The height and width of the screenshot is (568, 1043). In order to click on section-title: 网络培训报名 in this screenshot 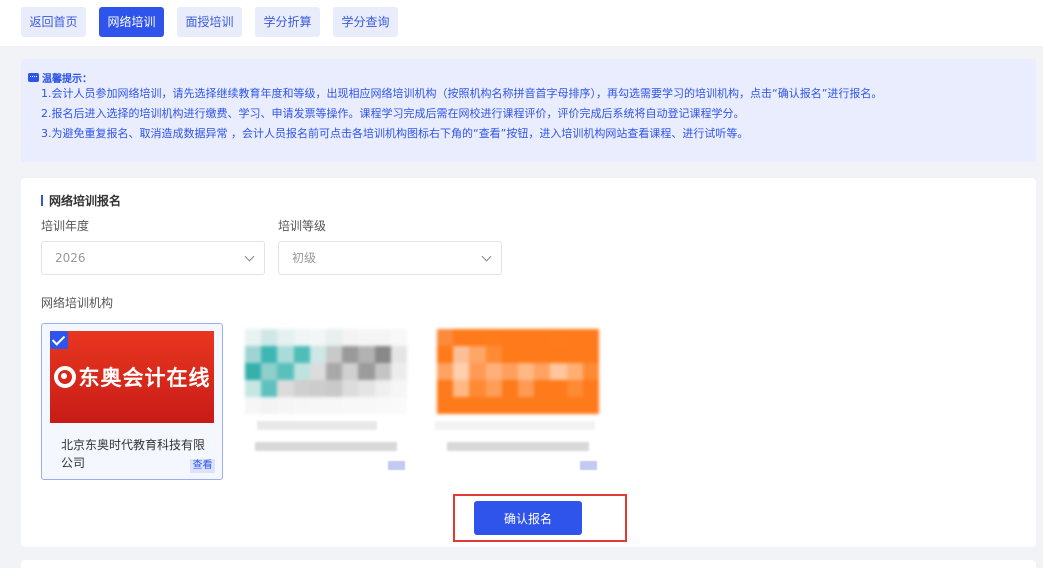, I will do `click(81, 200)`.